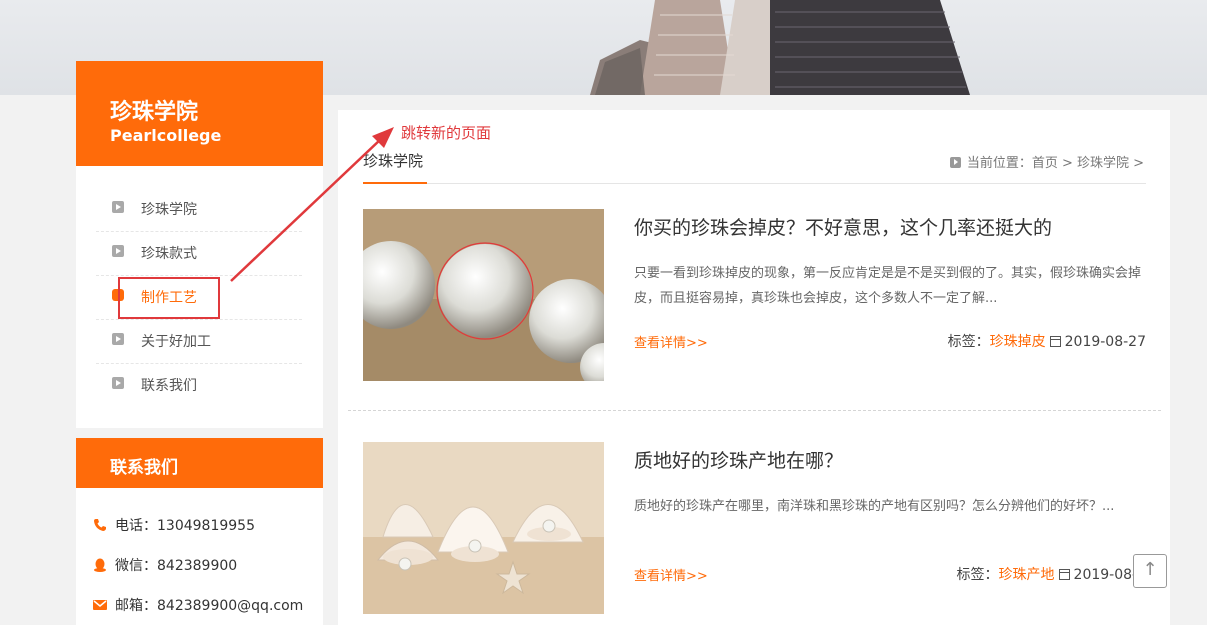 This screenshot has height=625, width=1207. What do you see at coordinates (199, 463) in the screenshot?
I see `contact-header: 联系我们` at bounding box center [199, 463].